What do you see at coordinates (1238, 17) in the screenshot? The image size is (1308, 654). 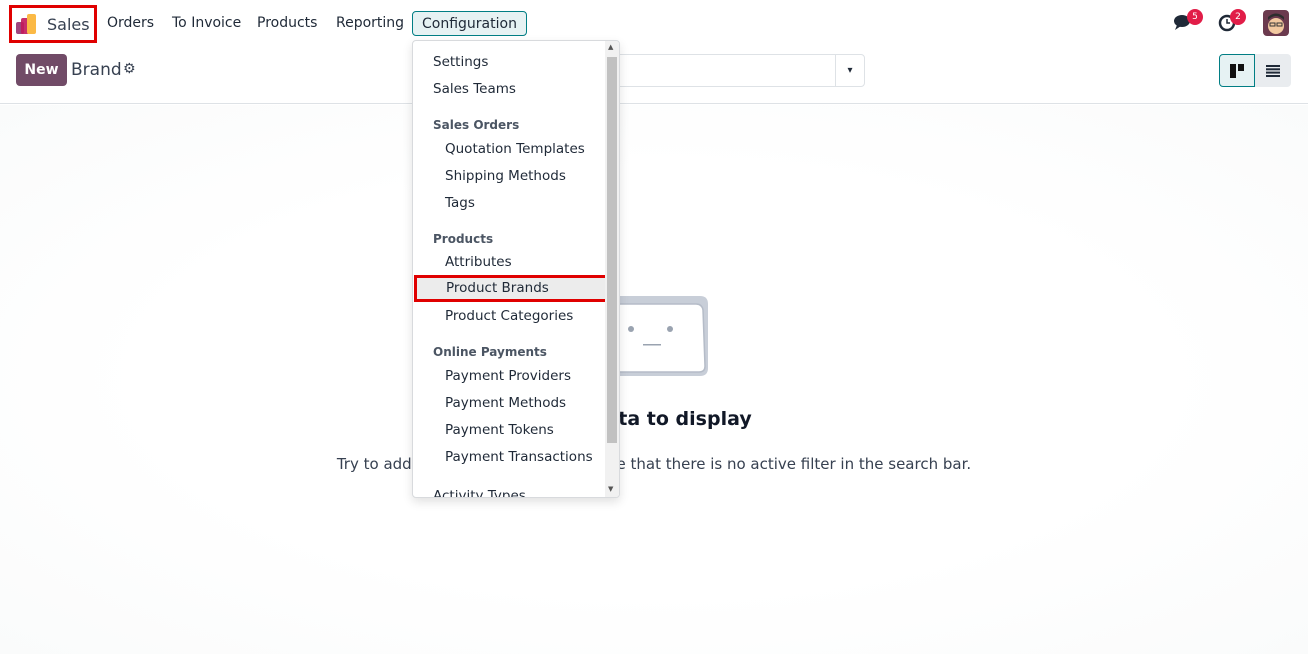 I see `activities-badge: 2` at bounding box center [1238, 17].